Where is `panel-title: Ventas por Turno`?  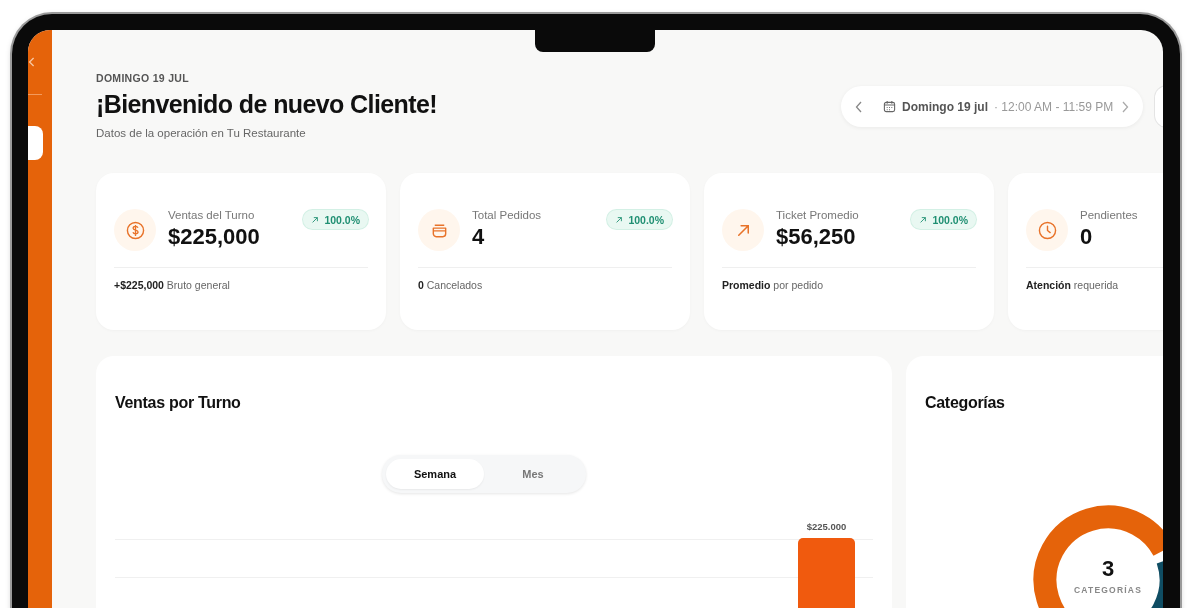 panel-title: Ventas por Turno is located at coordinates (178, 403).